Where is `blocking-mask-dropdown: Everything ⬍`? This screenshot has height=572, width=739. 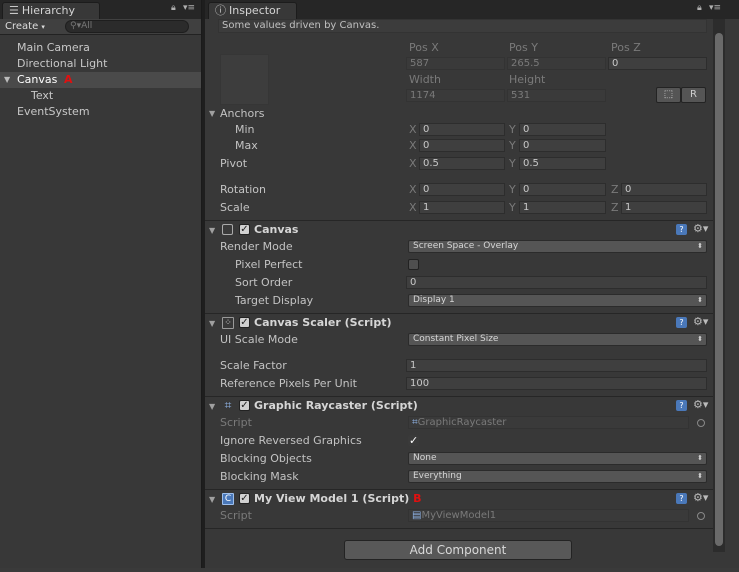
blocking-mask-dropdown: Everything ⬍ is located at coordinates (557, 476).